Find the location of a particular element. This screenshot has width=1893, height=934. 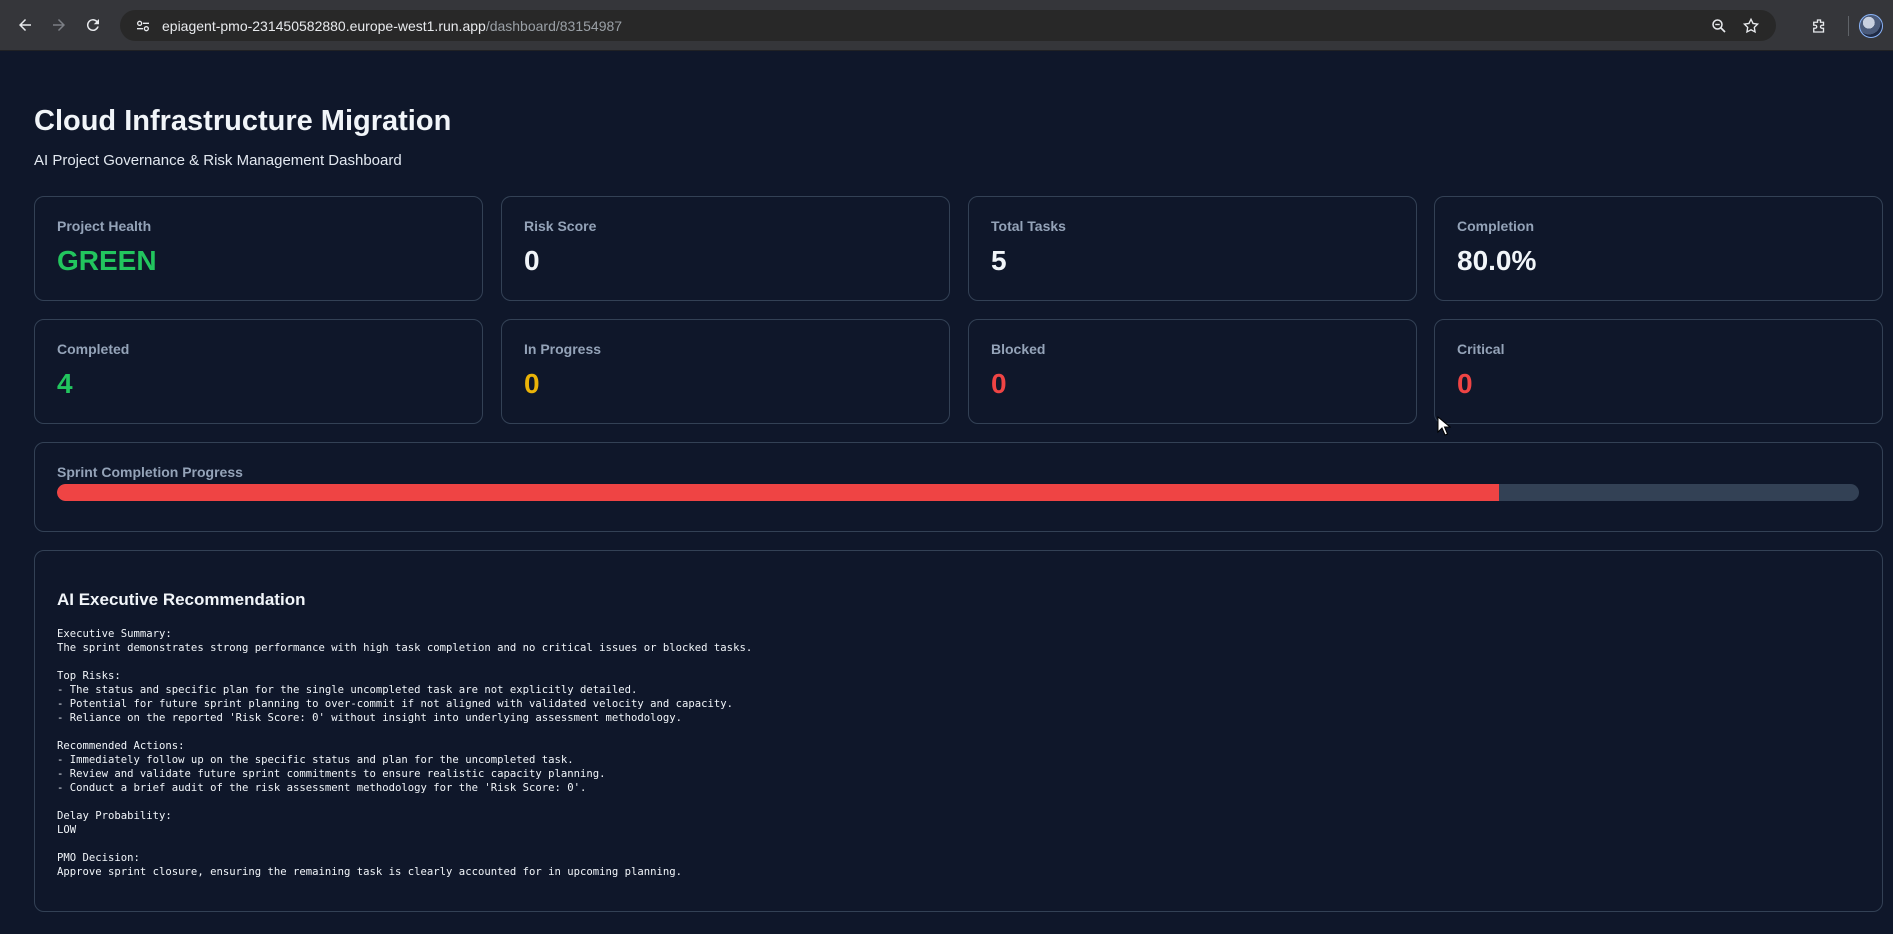

toolbar-right is located at coordinates (1843, 25).